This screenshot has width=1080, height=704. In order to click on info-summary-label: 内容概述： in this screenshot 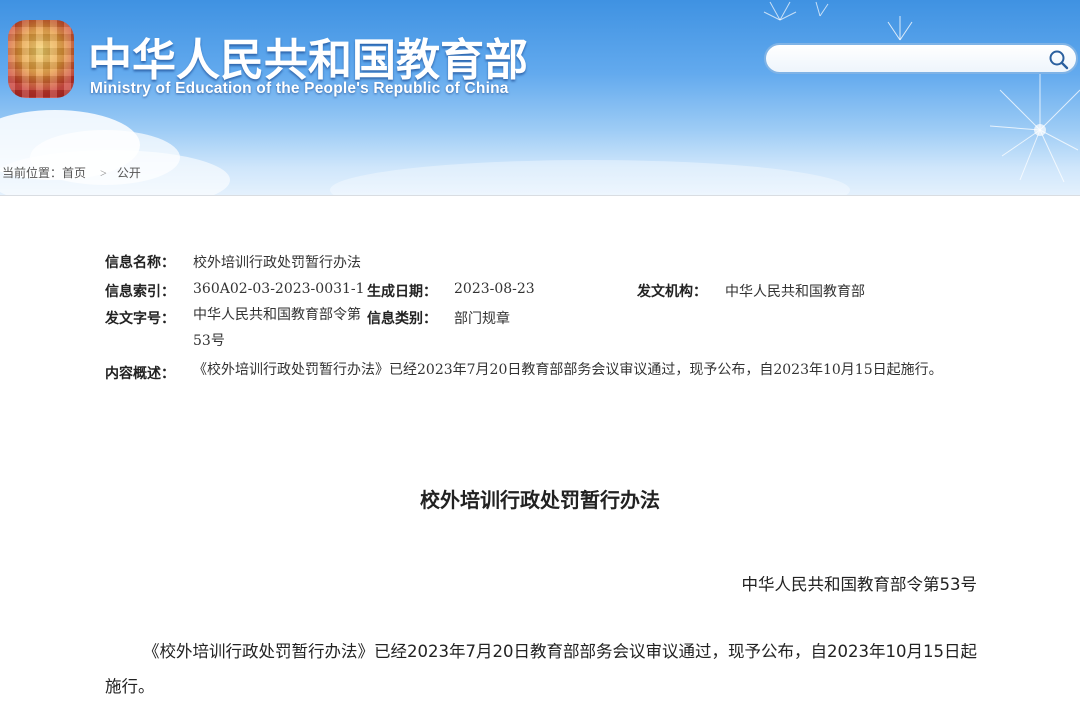, I will do `click(140, 374)`.